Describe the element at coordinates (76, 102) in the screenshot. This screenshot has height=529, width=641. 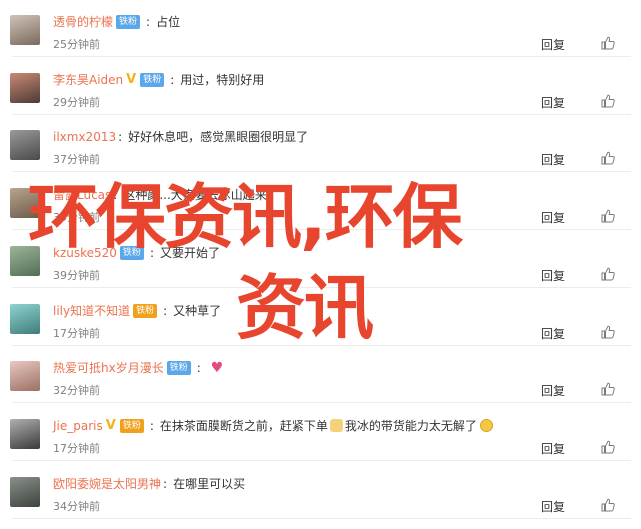
I see `comment-time: 29分钟前` at that location.